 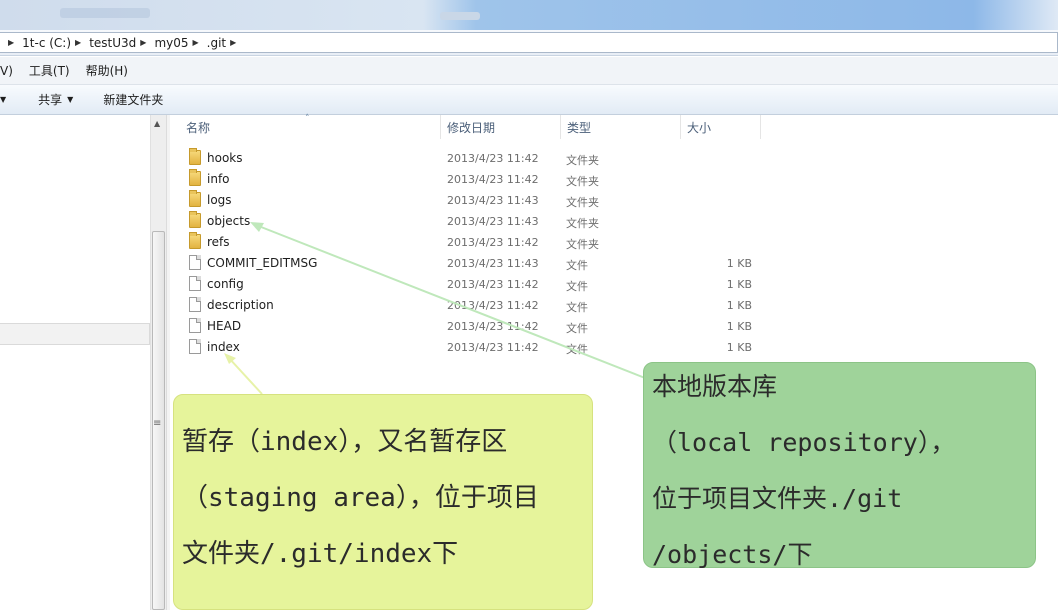 What do you see at coordinates (225, 158) in the screenshot?
I see `file-name: hooks` at bounding box center [225, 158].